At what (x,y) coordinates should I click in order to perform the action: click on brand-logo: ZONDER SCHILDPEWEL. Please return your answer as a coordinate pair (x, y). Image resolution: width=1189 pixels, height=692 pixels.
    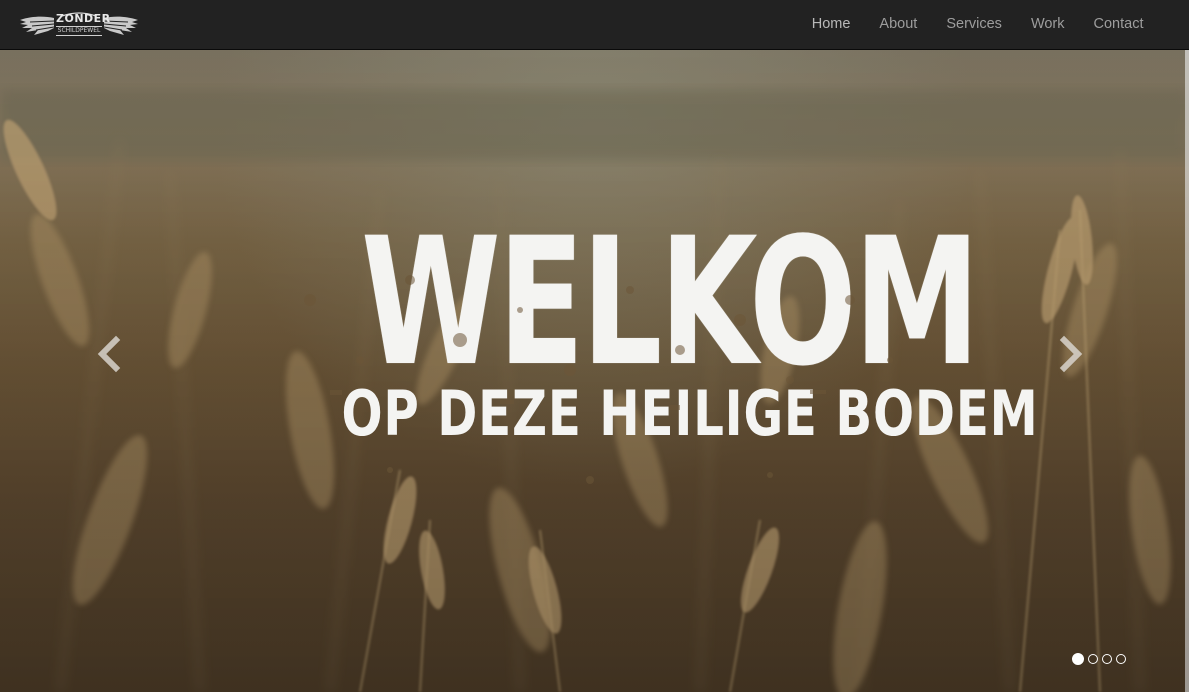
    Looking at the image, I should click on (79, 26).